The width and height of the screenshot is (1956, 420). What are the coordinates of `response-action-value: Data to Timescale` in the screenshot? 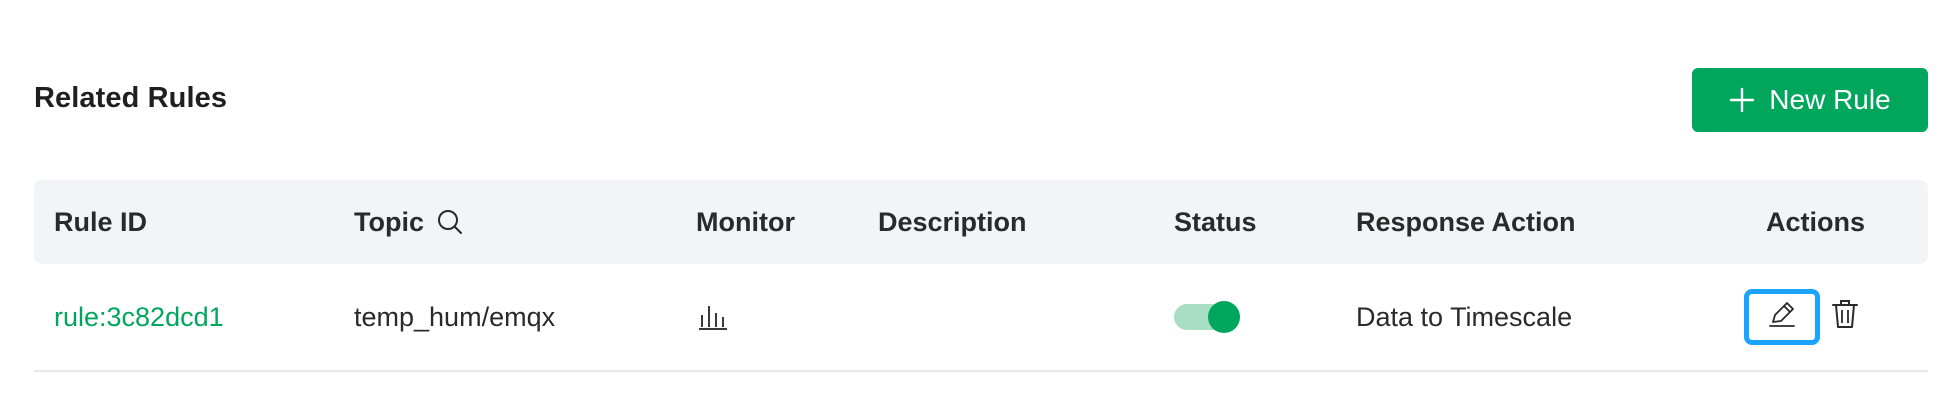 It's located at (1464, 316).